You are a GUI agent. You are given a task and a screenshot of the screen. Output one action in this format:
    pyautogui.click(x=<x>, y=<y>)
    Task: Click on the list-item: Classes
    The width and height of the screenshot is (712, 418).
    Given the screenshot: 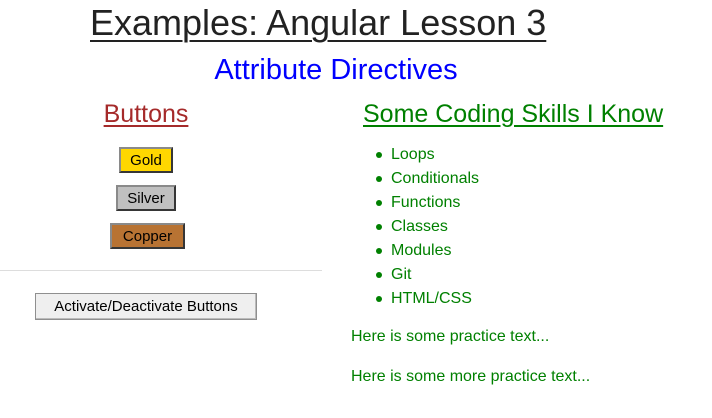 What is the action you would take?
    pyautogui.click(x=427, y=227)
    